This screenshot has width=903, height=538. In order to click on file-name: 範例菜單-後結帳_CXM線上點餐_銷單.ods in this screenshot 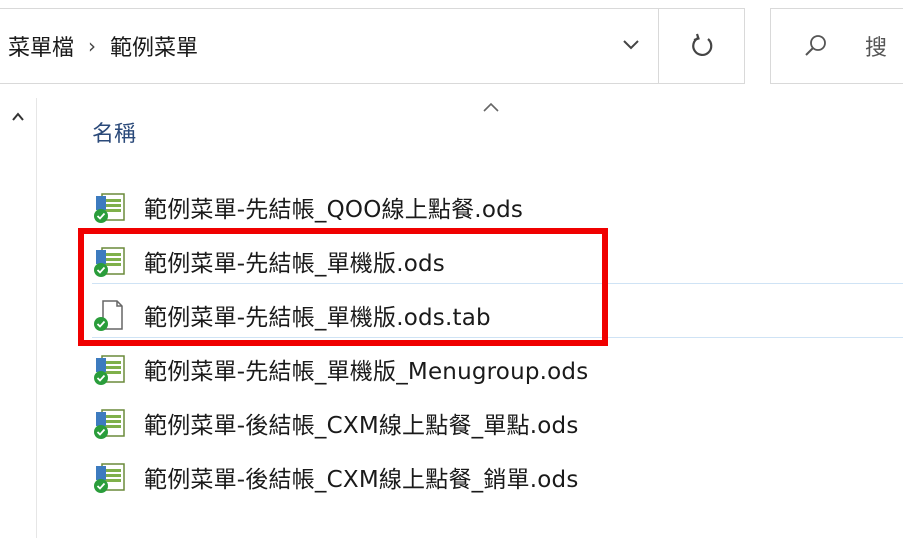, I will do `click(361, 480)`.